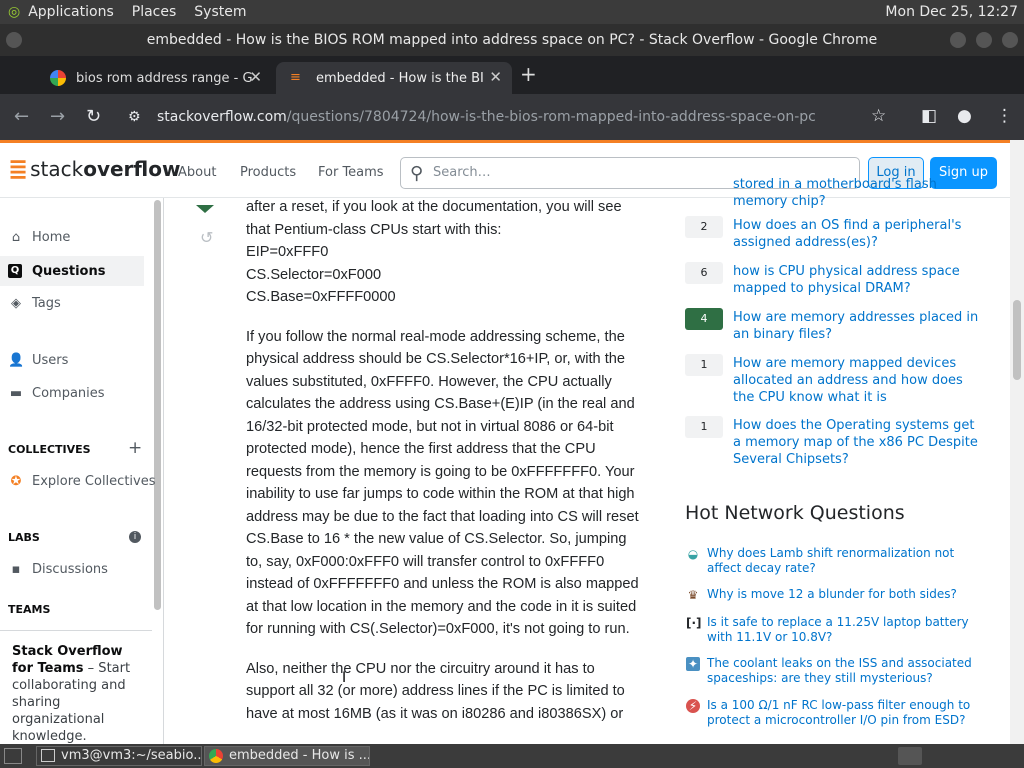  What do you see at coordinates (21, 116) in the screenshot?
I see `back-icon: ←` at bounding box center [21, 116].